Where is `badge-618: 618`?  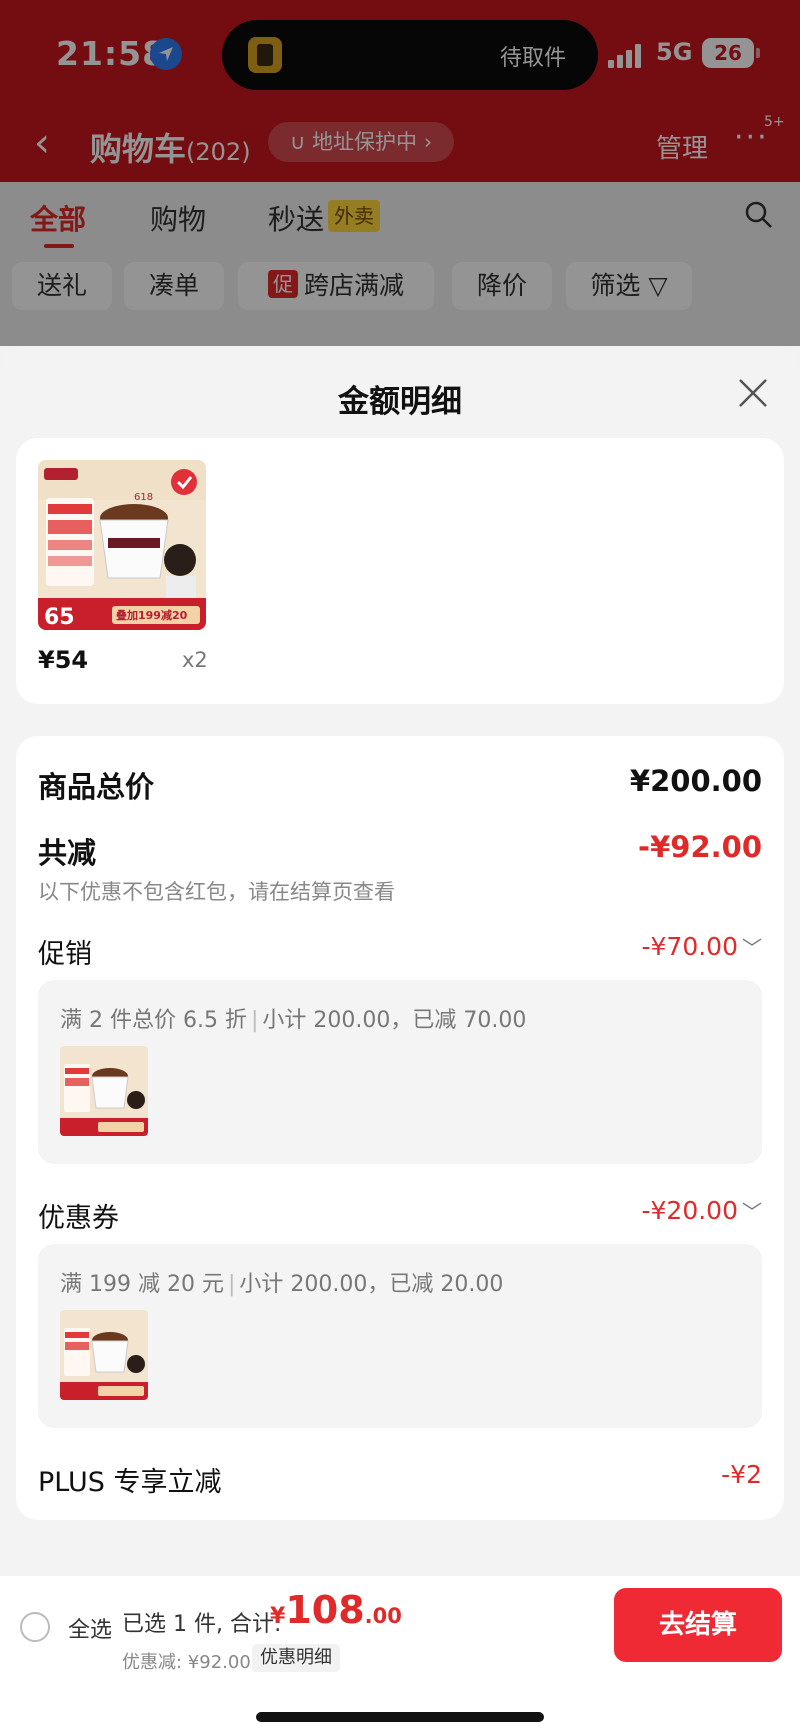 badge-618: 618 is located at coordinates (143, 497).